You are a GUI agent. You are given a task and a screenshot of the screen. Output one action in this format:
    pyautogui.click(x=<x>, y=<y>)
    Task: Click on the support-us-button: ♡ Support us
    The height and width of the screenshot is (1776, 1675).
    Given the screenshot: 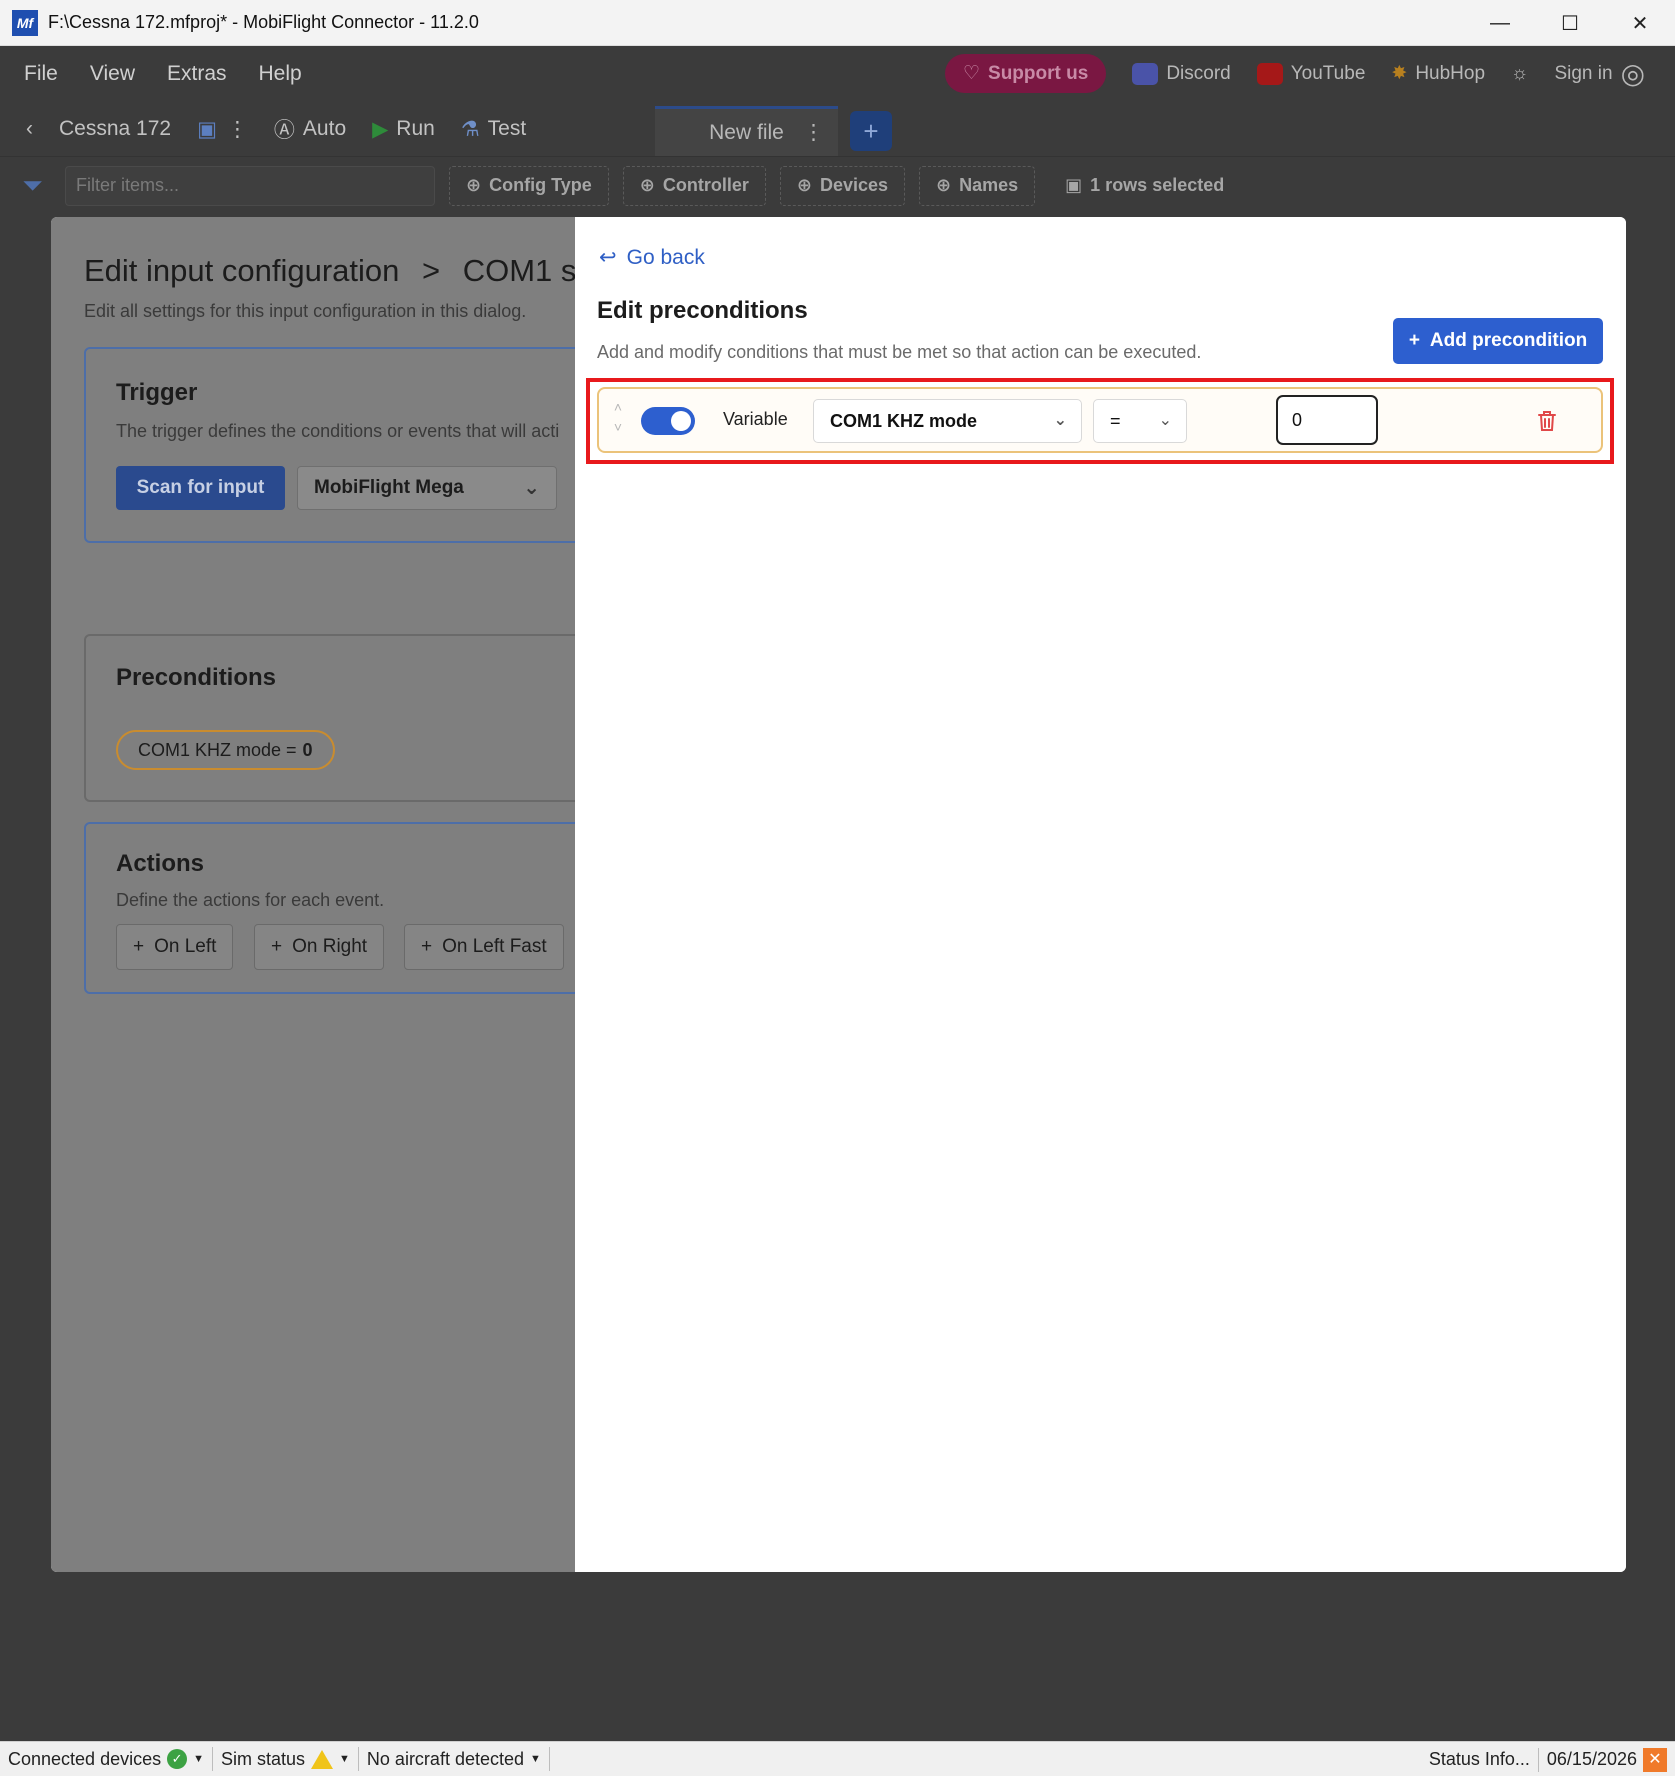 What is the action you would take?
    pyautogui.click(x=1025, y=73)
    